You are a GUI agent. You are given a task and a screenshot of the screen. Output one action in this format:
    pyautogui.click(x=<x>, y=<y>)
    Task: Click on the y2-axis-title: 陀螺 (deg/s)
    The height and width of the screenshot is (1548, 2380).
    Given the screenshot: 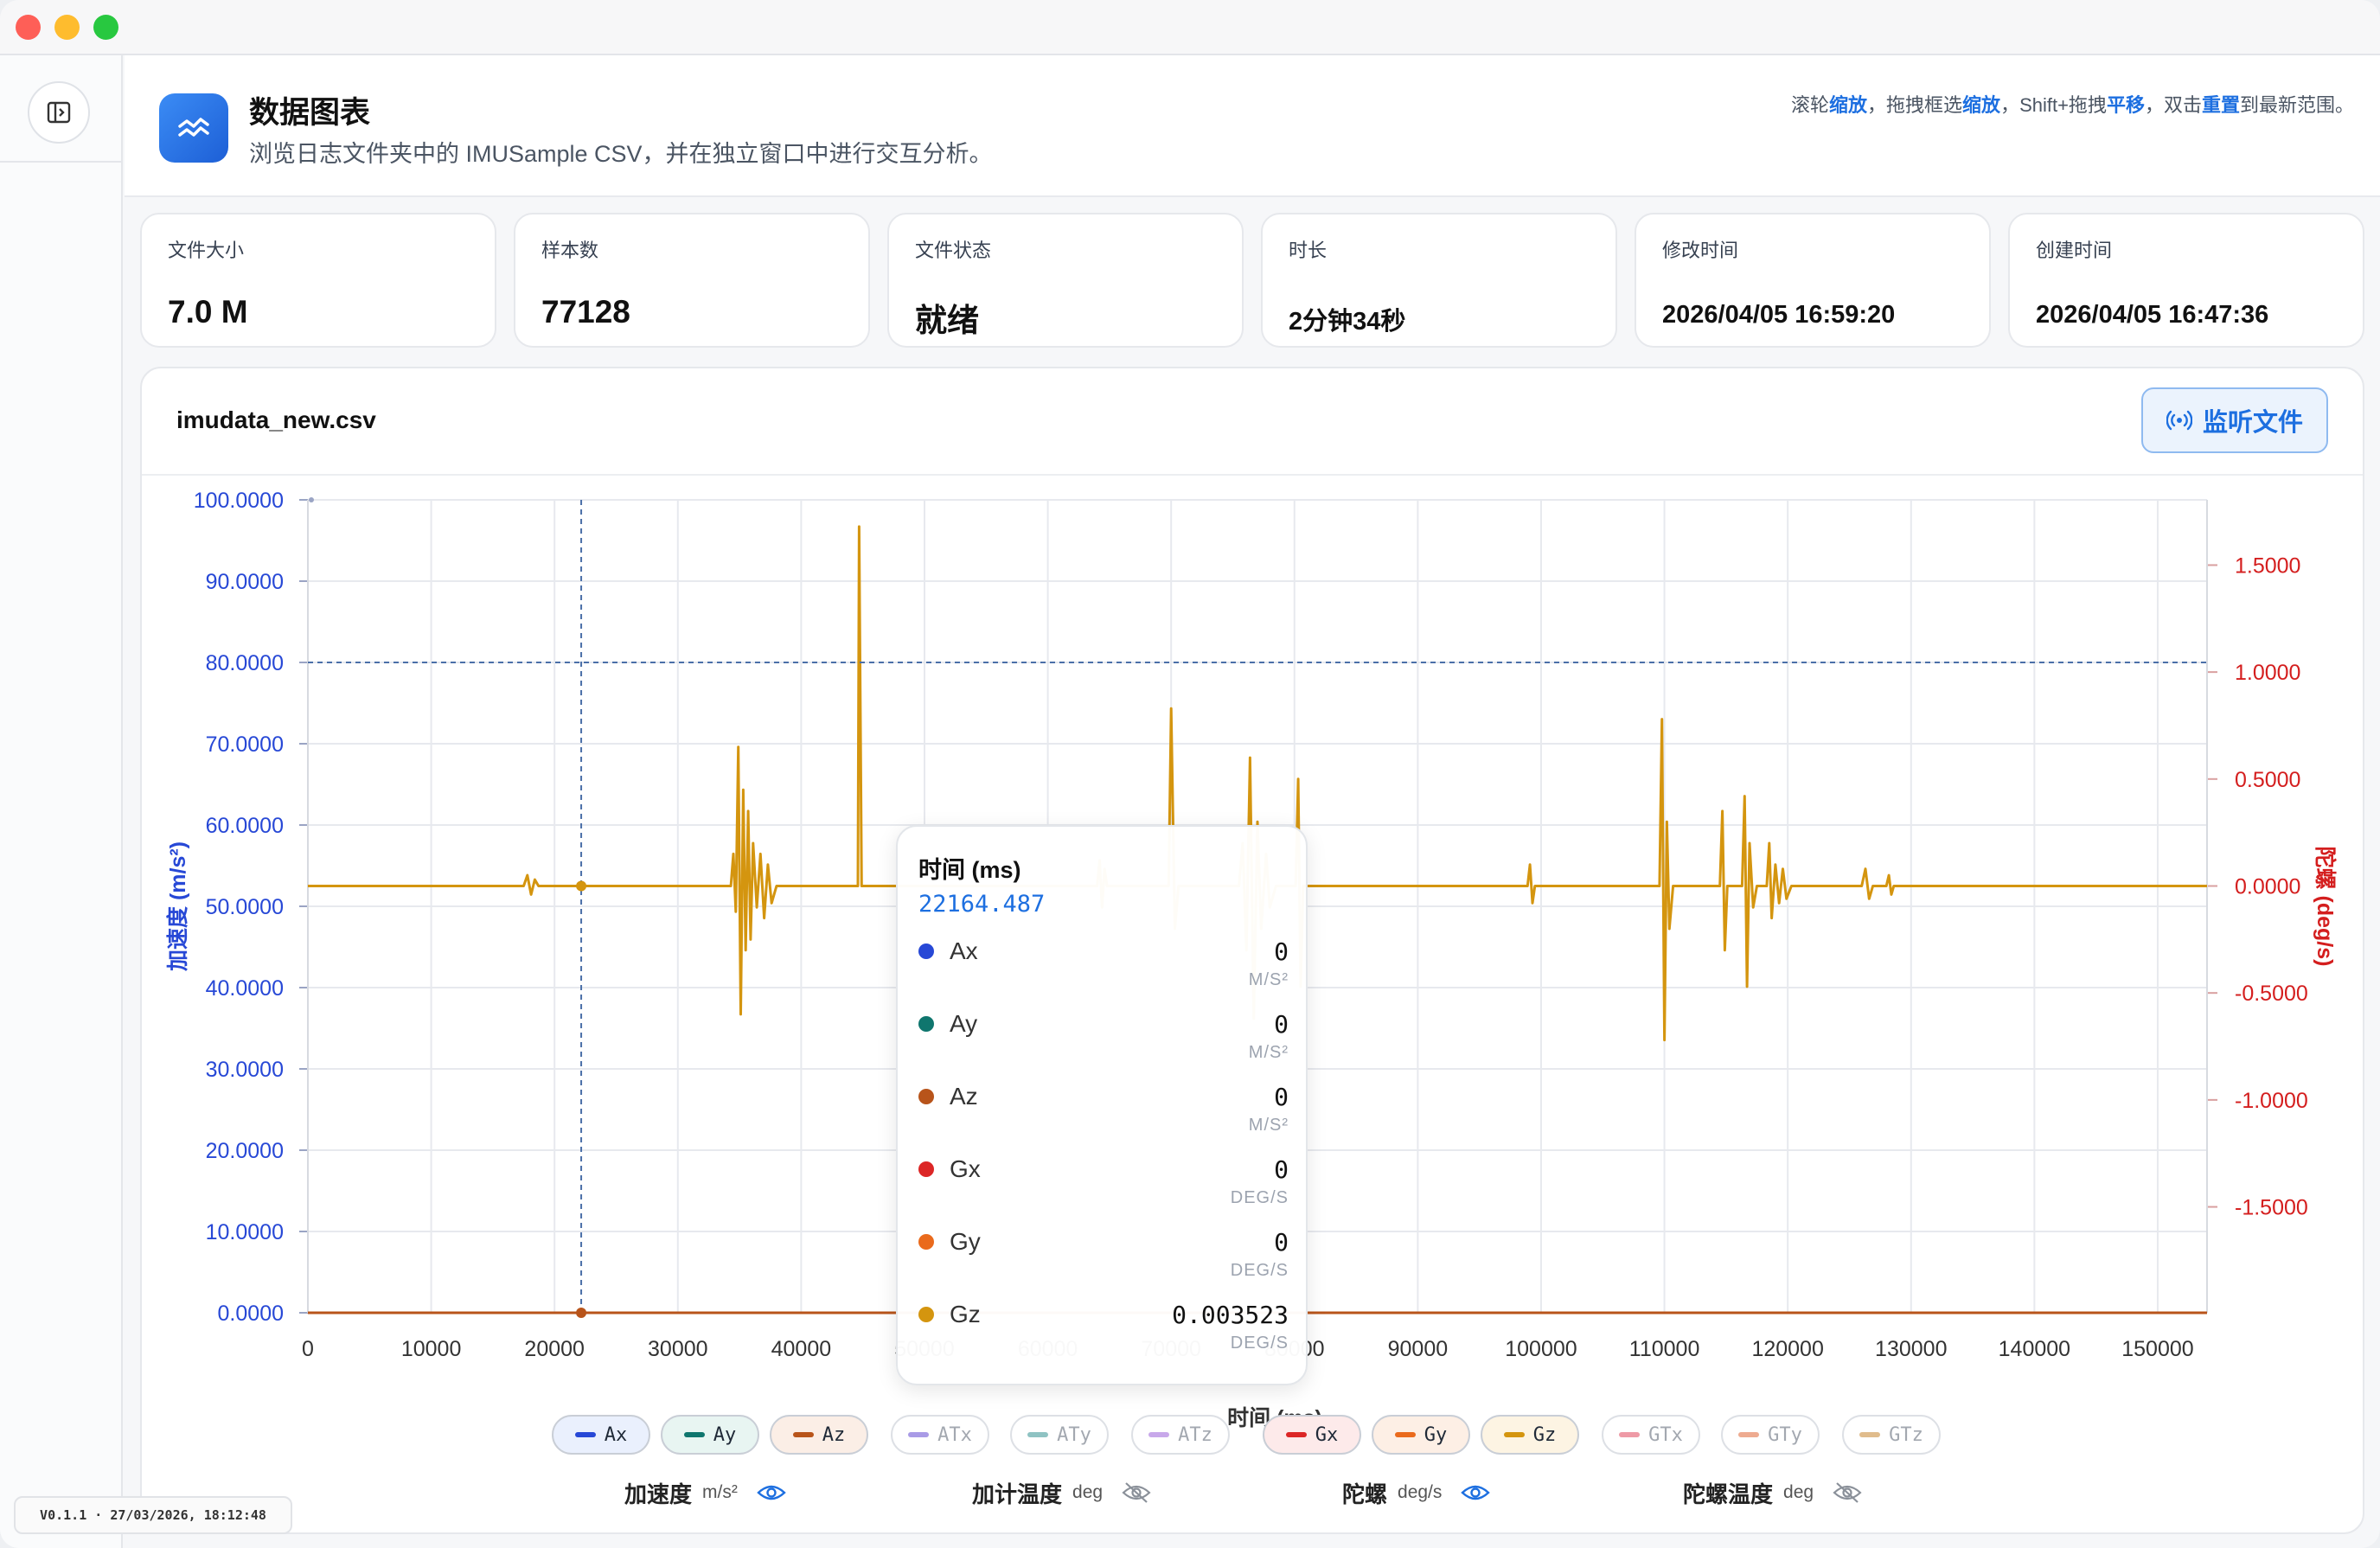 What is the action you would take?
    pyautogui.click(x=2325, y=907)
    